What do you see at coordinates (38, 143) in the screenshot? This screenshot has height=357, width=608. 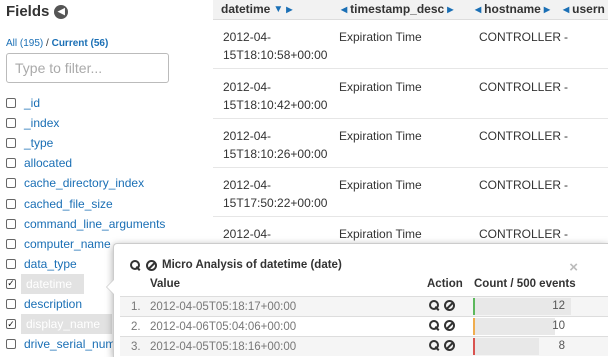 I see `field-name: _type` at bounding box center [38, 143].